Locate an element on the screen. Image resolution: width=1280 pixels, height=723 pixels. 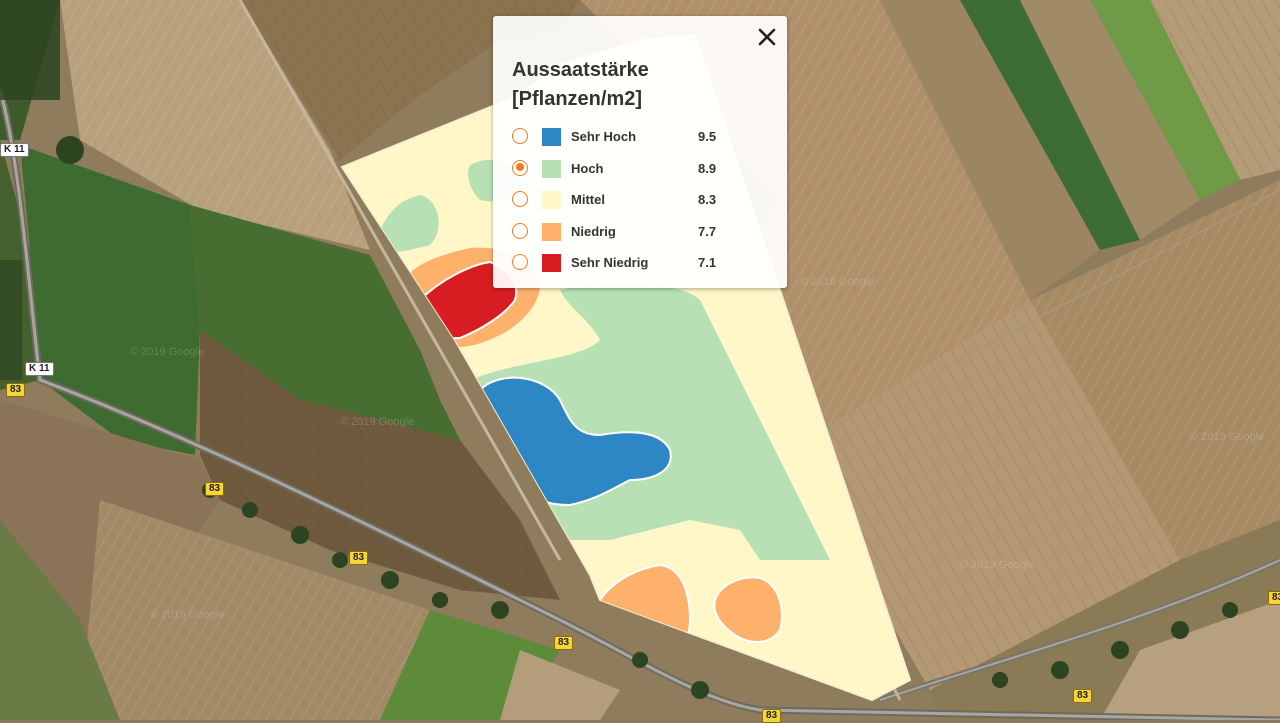
legend-row-mittel: Mittel 8.3 is located at coordinates (642, 207).